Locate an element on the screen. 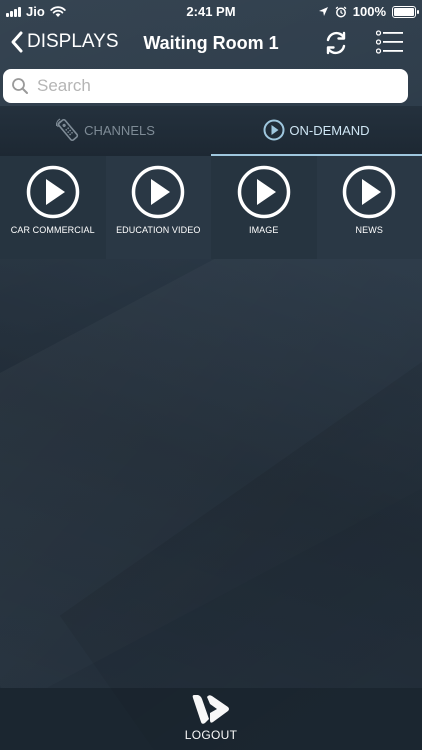 The width and height of the screenshot is (422, 750). on-demand-item-education-video: EDUCATION VIDEO is located at coordinates (158, 207).